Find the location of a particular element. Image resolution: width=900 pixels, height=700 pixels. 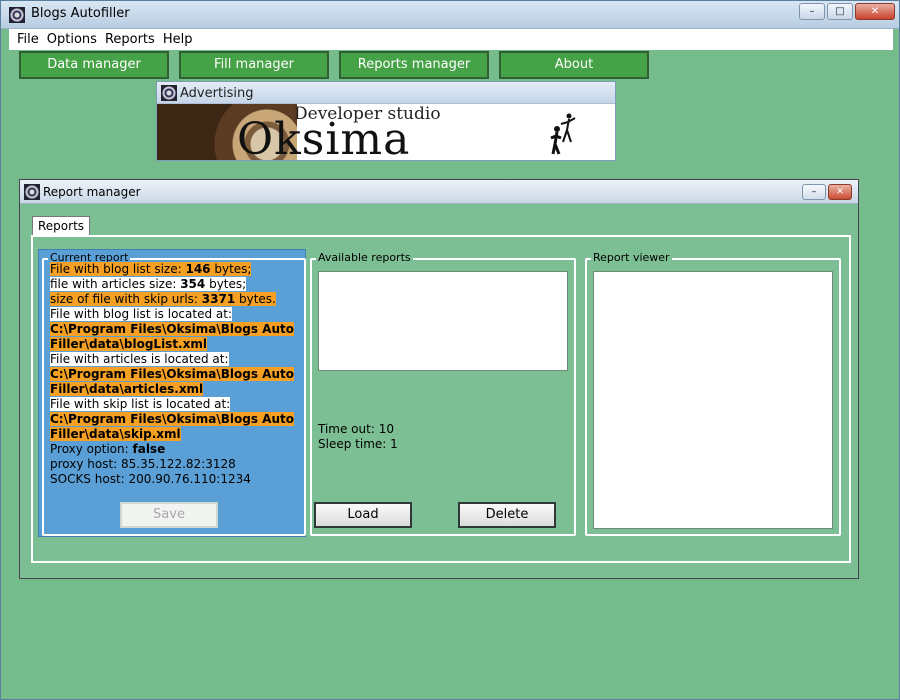

menu-options: Options is located at coordinates (72, 39).